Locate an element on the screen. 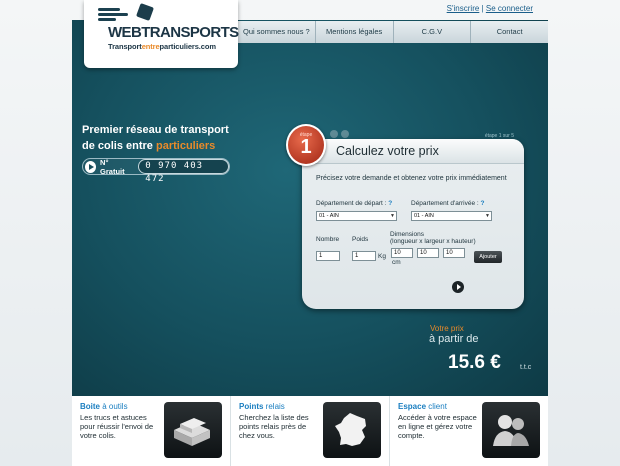 The height and width of the screenshot is (466, 620). nav-item-contact: Contact is located at coordinates (509, 32).